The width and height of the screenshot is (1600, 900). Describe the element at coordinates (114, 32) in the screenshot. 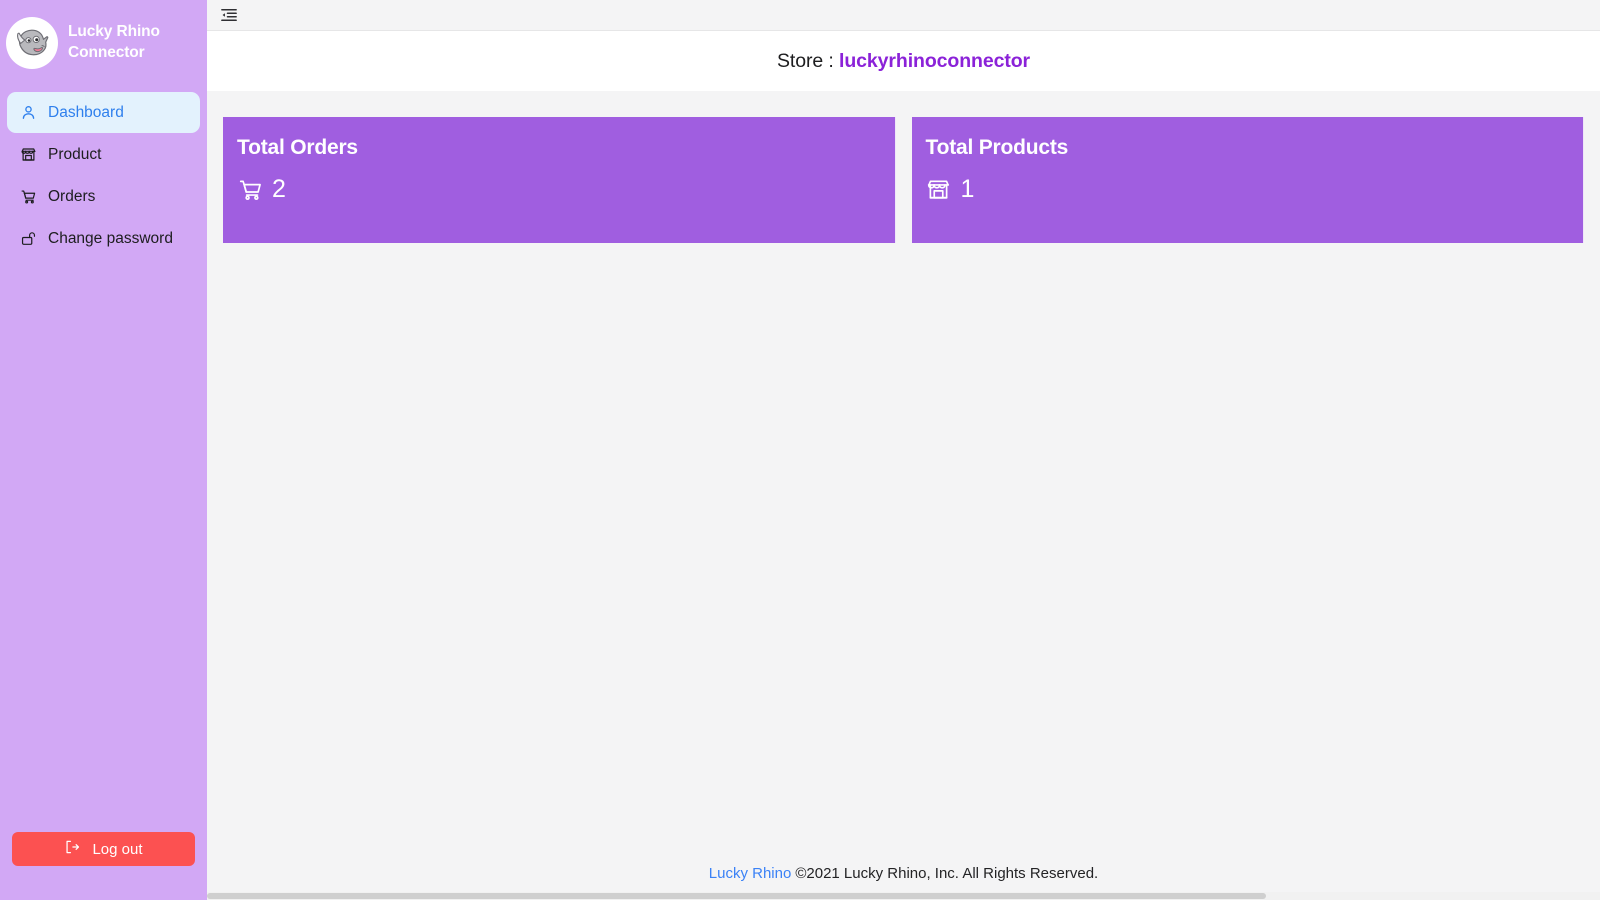

I see `brand-name-line1: Lucky Rhino` at that location.